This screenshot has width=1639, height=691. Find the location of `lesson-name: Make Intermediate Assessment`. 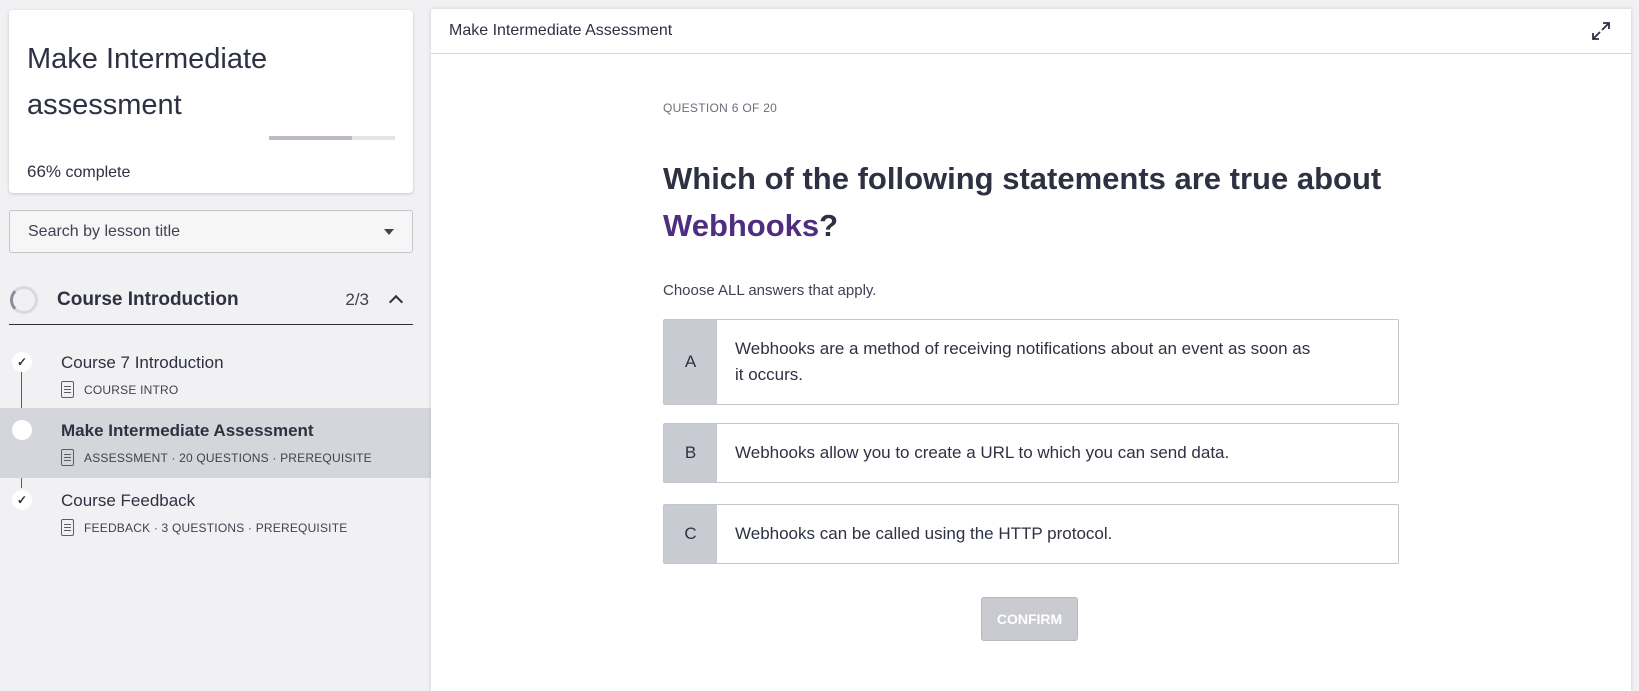

lesson-name: Make Intermediate Assessment is located at coordinates (187, 430).